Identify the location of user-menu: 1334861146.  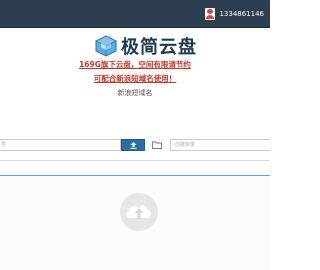
(234, 14).